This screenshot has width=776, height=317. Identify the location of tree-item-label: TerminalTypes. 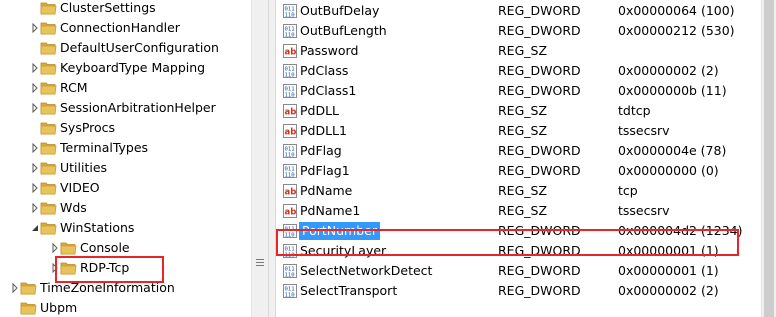
(104, 147).